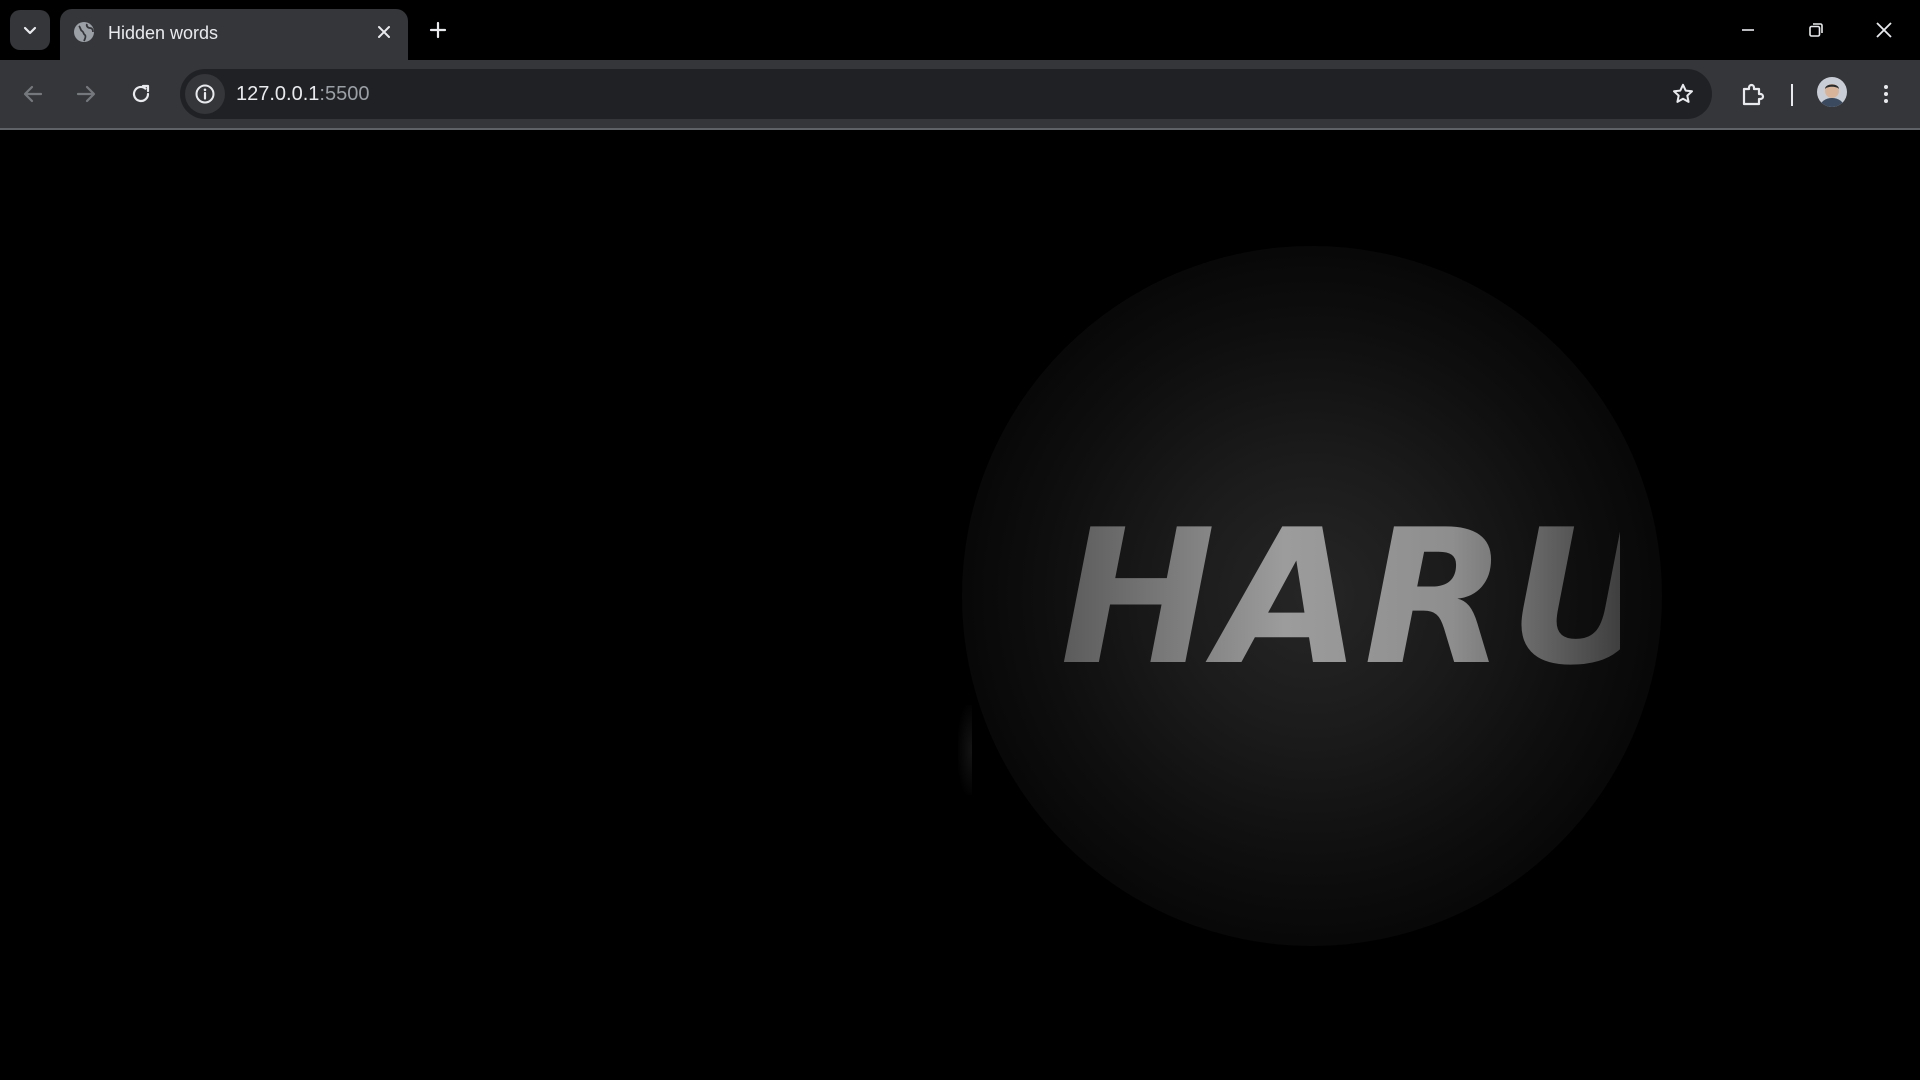  I want to click on puzzle-icon, so click(1753, 94).